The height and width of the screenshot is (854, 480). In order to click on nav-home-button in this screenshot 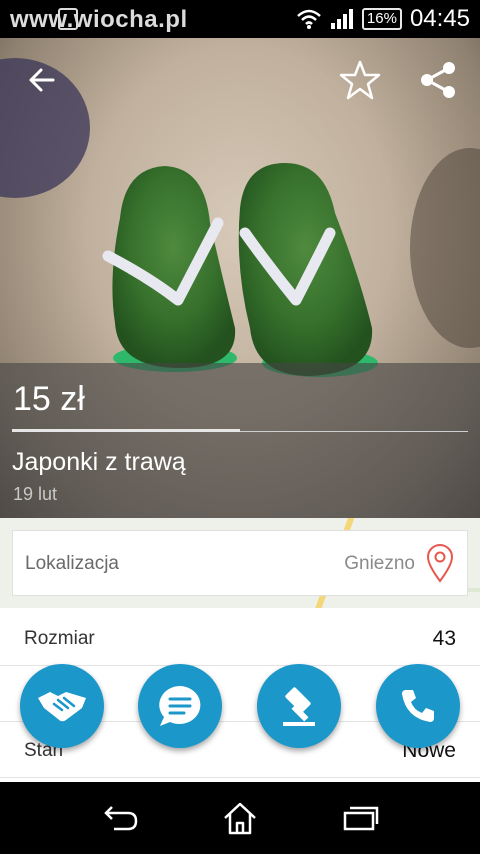, I will do `click(240, 818)`.